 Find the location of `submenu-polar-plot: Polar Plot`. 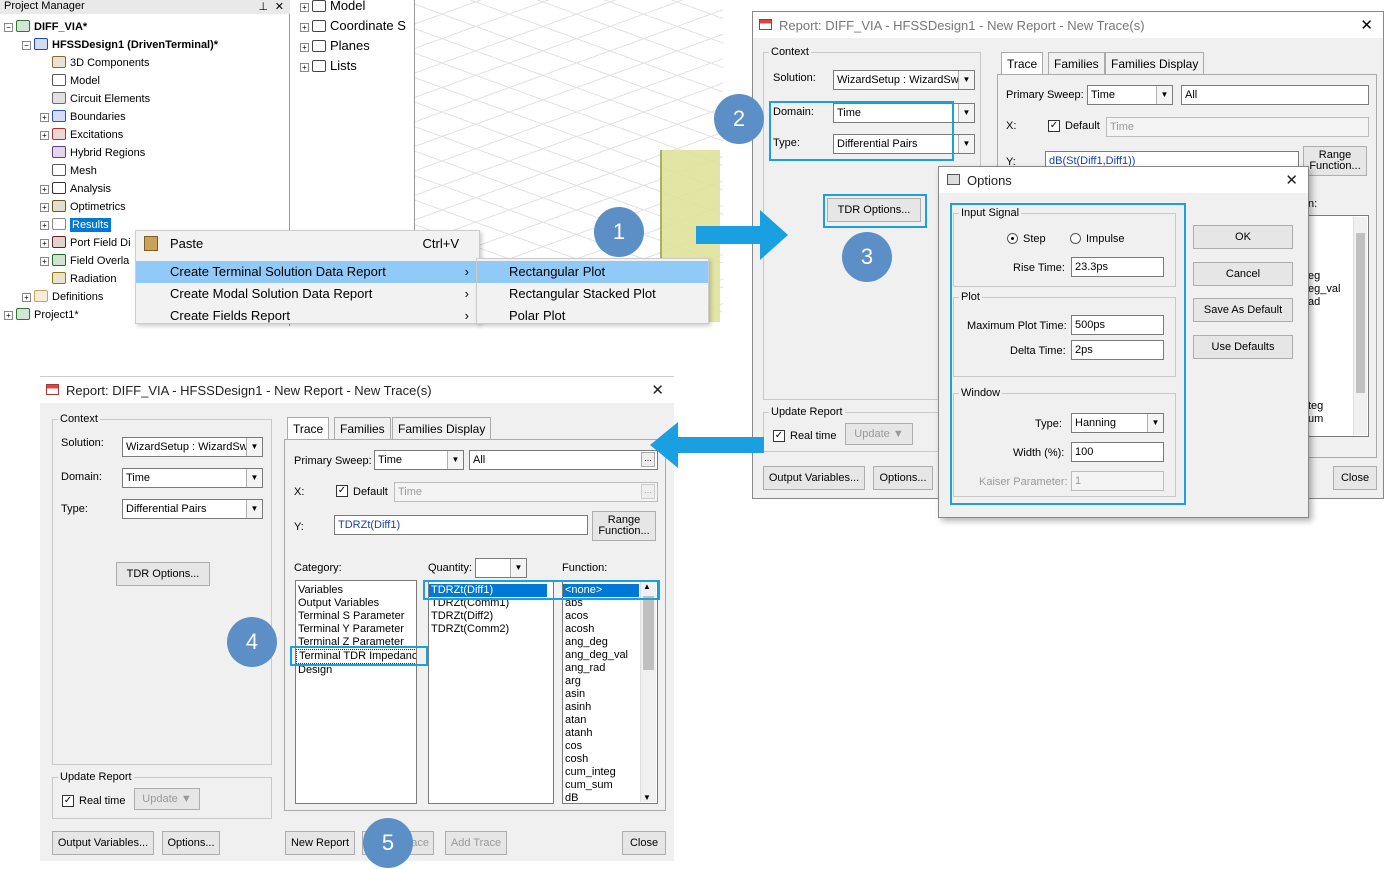

submenu-polar-plot: Polar Plot is located at coordinates (592, 316).